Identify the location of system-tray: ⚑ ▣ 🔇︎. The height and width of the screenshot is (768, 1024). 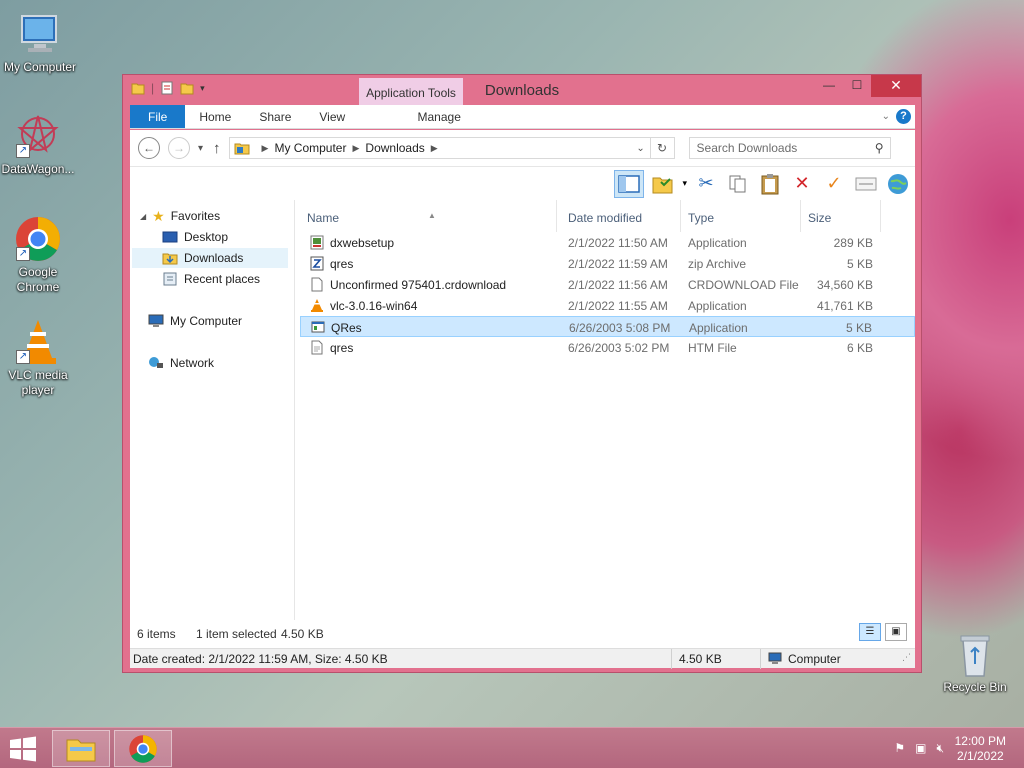
(919, 748).